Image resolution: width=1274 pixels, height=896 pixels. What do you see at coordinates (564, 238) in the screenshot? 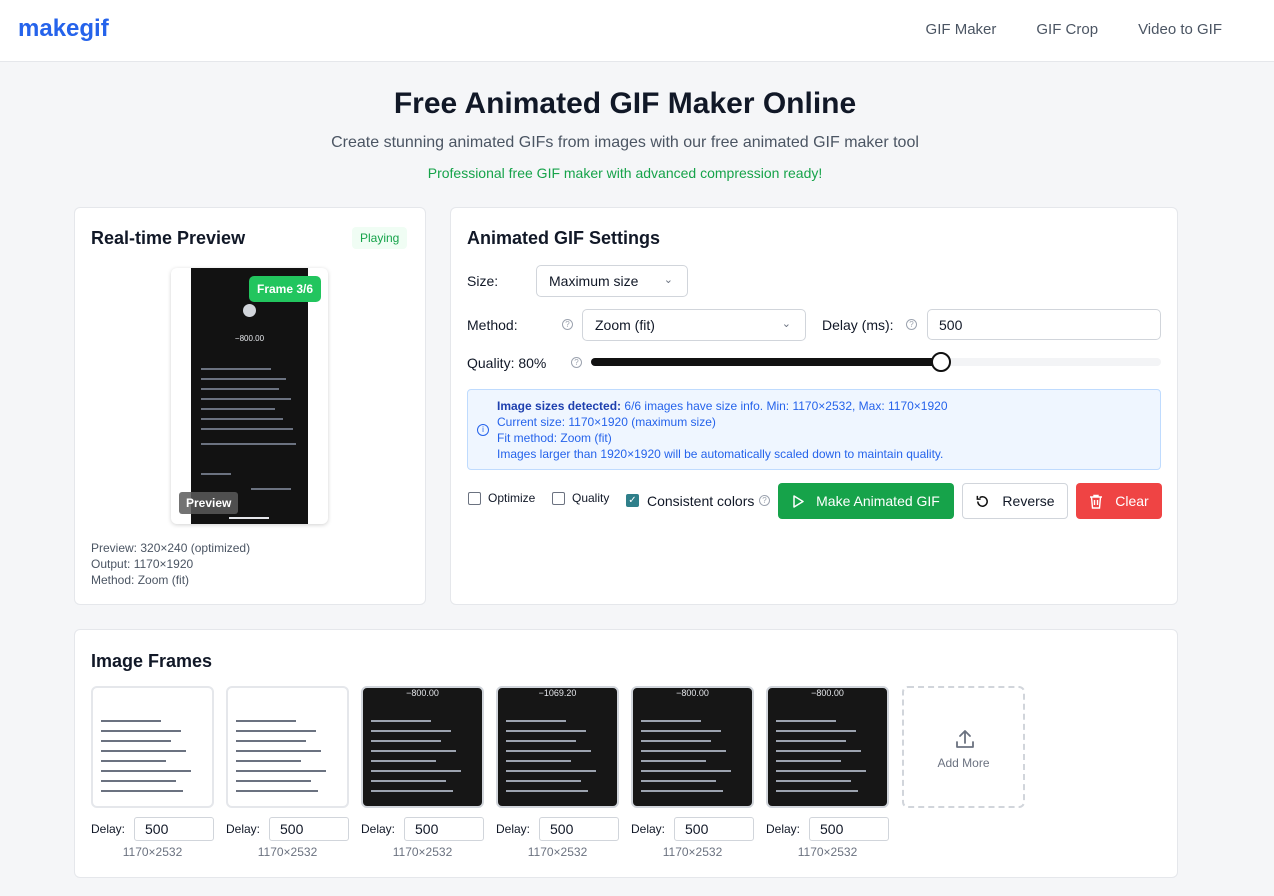
I see `settings-title: Animated GIF Settings` at bounding box center [564, 238].